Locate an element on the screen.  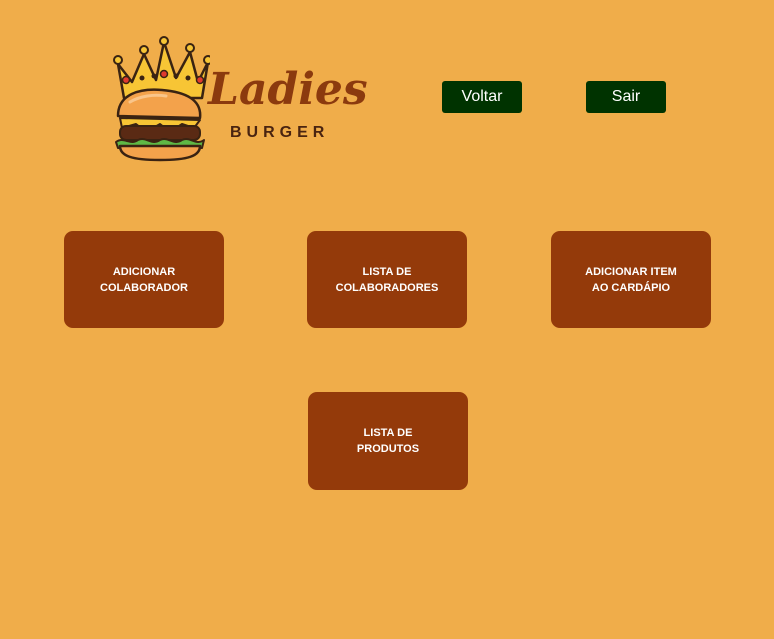
card-label: LISTA DE COLABORADORES is located at coordinates (387, 279).